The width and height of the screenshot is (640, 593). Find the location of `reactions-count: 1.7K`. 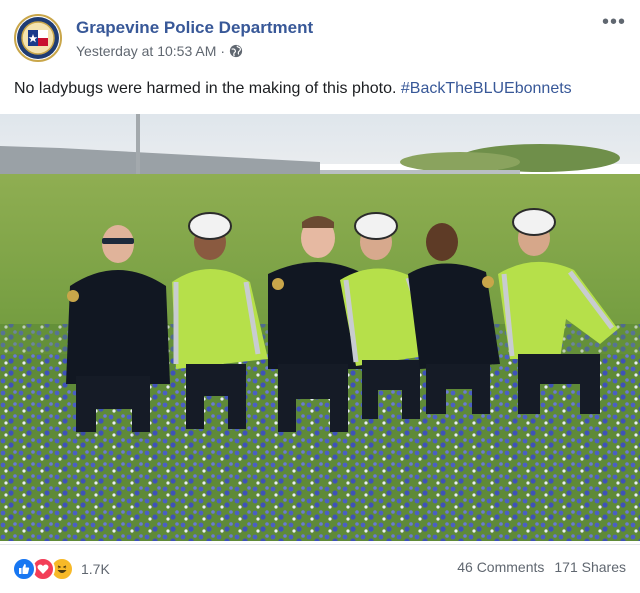

reactions-count: 1.7K is located at coordinates (95, 569).